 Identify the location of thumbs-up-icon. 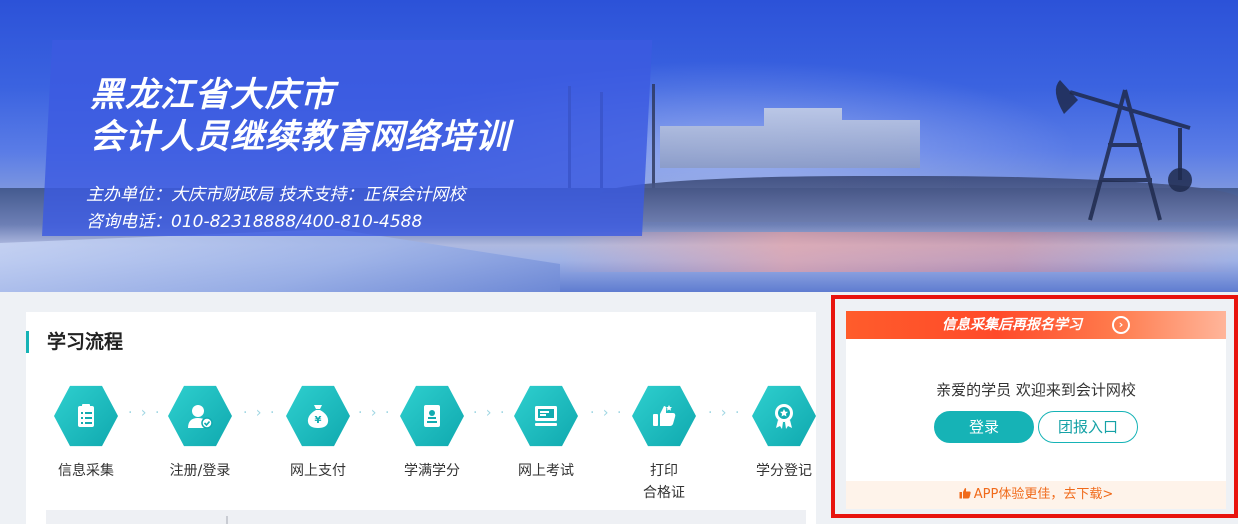
(664, 416).